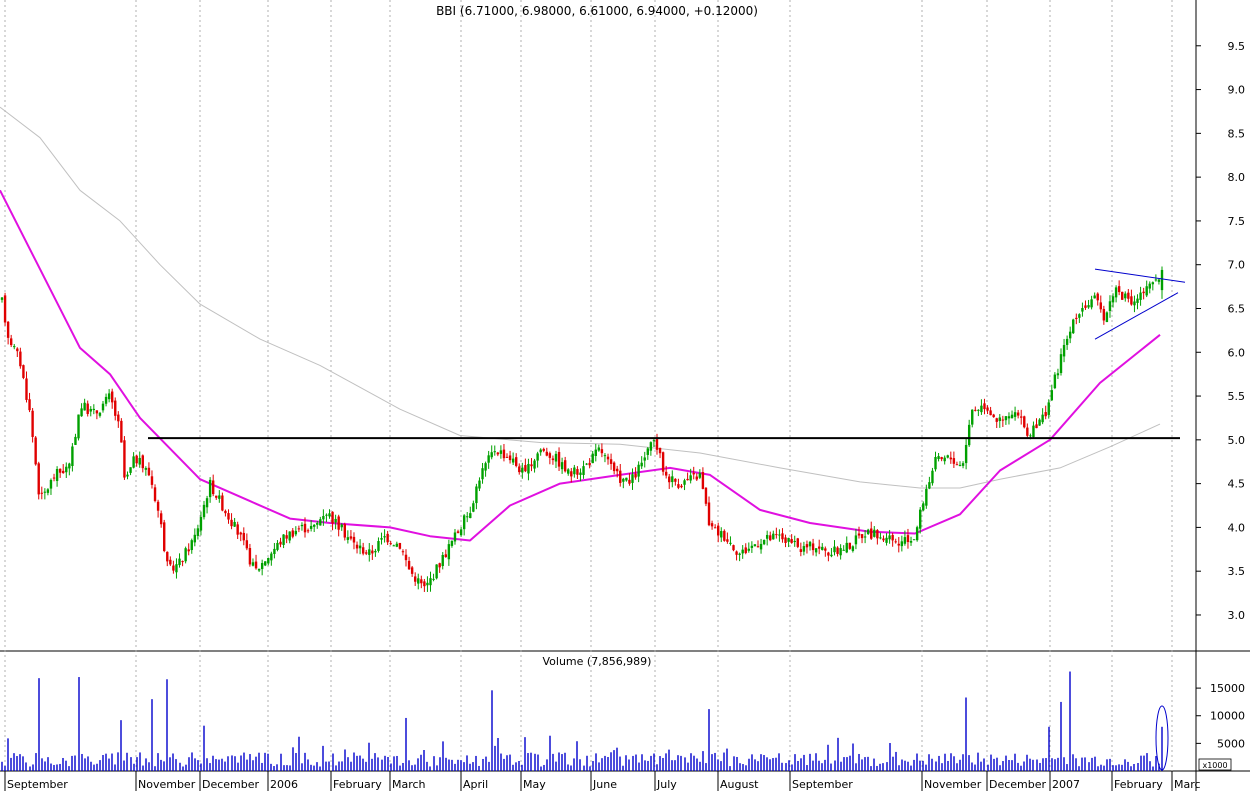 The height and width of the screenshot is (794, 1250). Describe the element at coordinates (1237, 221) in the screenshot. I see `y-tick-label: 7.5` at that location.